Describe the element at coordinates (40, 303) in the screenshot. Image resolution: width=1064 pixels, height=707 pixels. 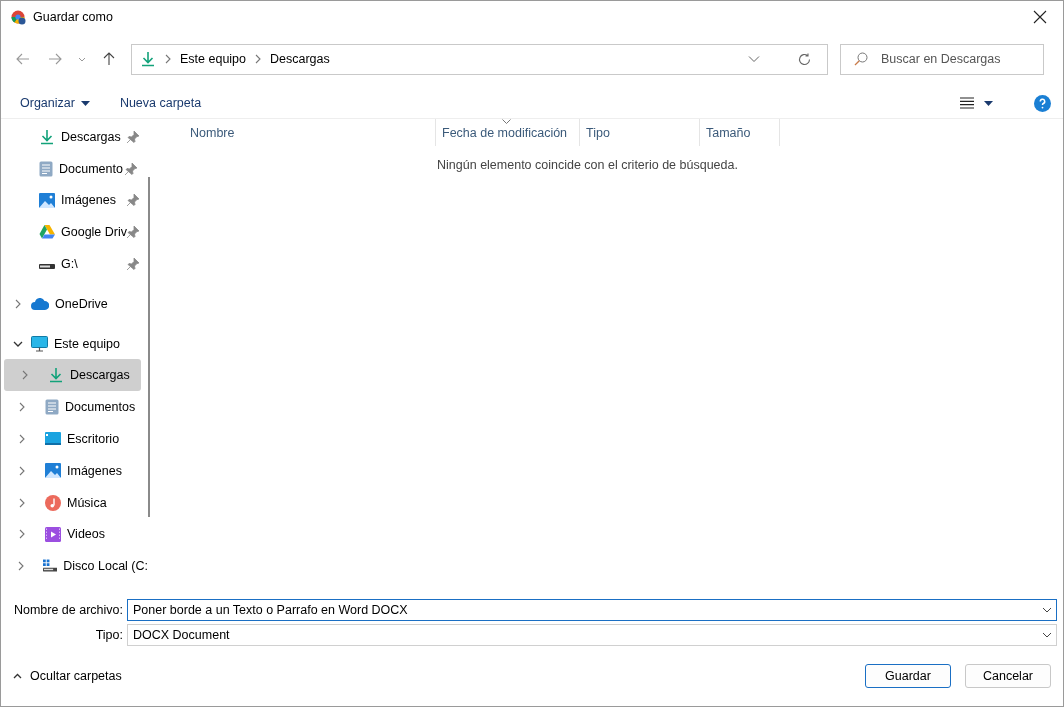
I see `cloud-icon` at that location.